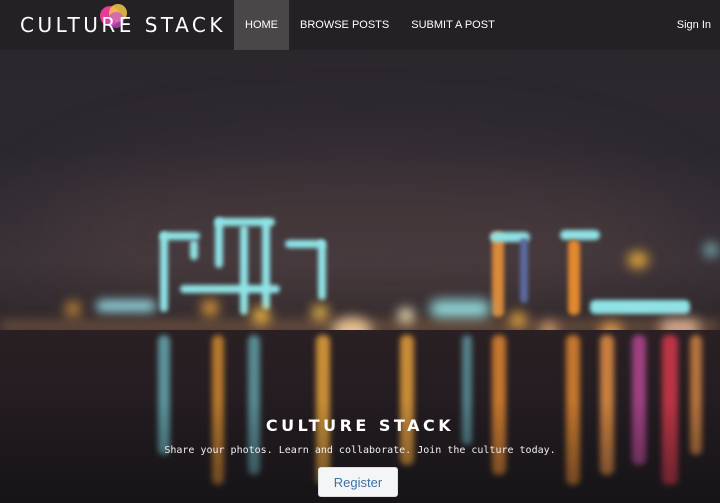 Image resolution: width=720 pixels, height=503 pixels. Describe the element at coordinates (453, 25) in the screenshot. I see `nav-submit-post: SUBMIT A POST` at that location.